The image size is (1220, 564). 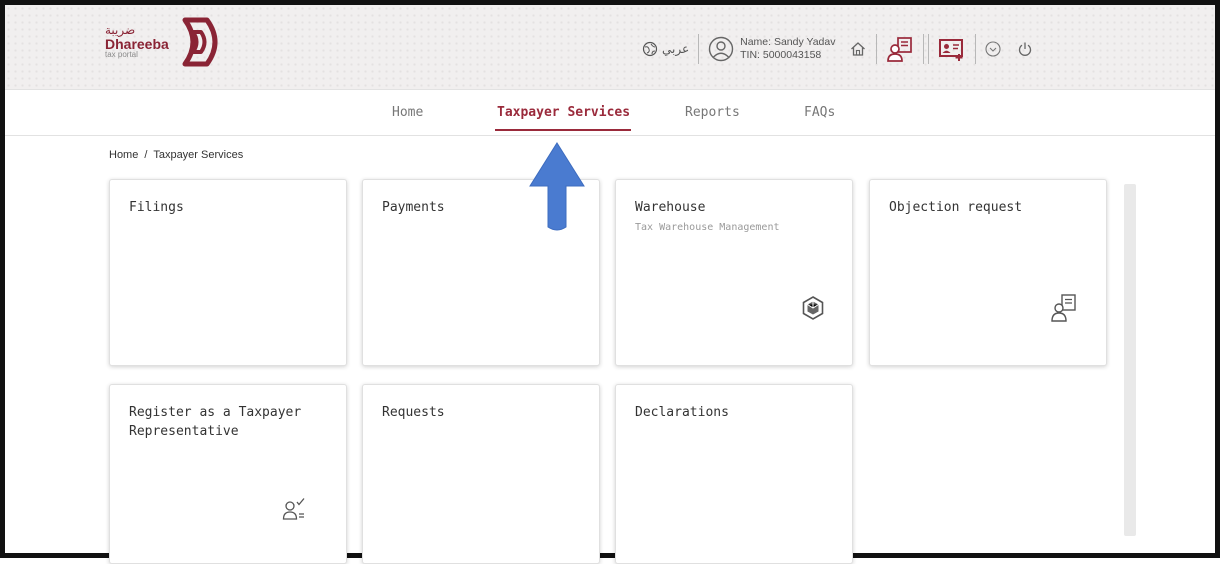 I want to click on card-title: Declarations, so click(x=682, y=412).